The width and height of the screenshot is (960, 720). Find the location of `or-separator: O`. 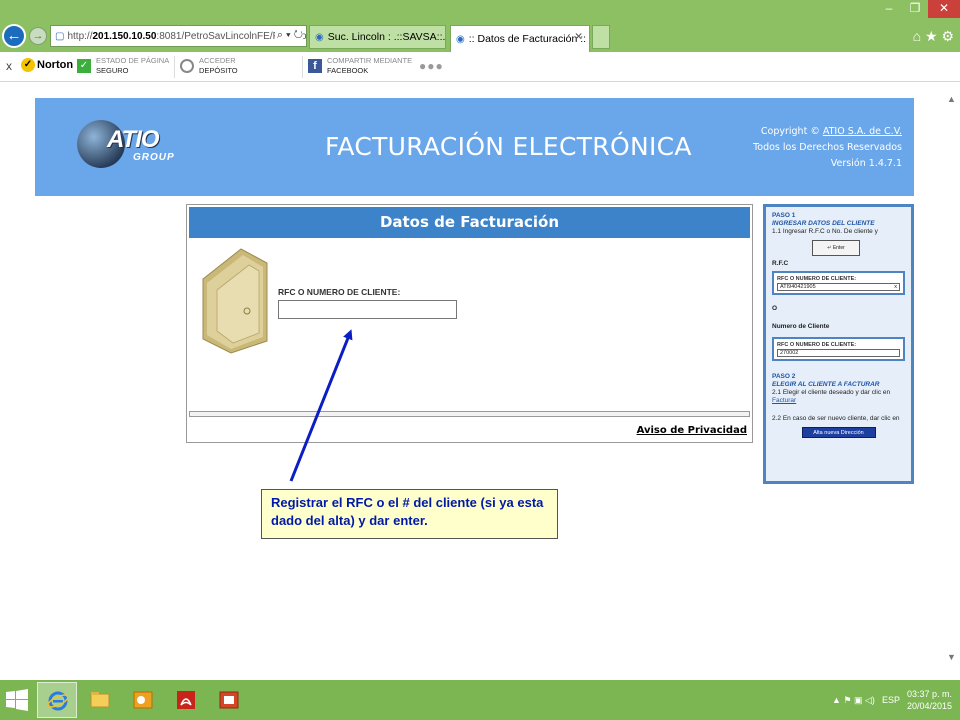

or-separator: O is located at coordinates (775, 308).